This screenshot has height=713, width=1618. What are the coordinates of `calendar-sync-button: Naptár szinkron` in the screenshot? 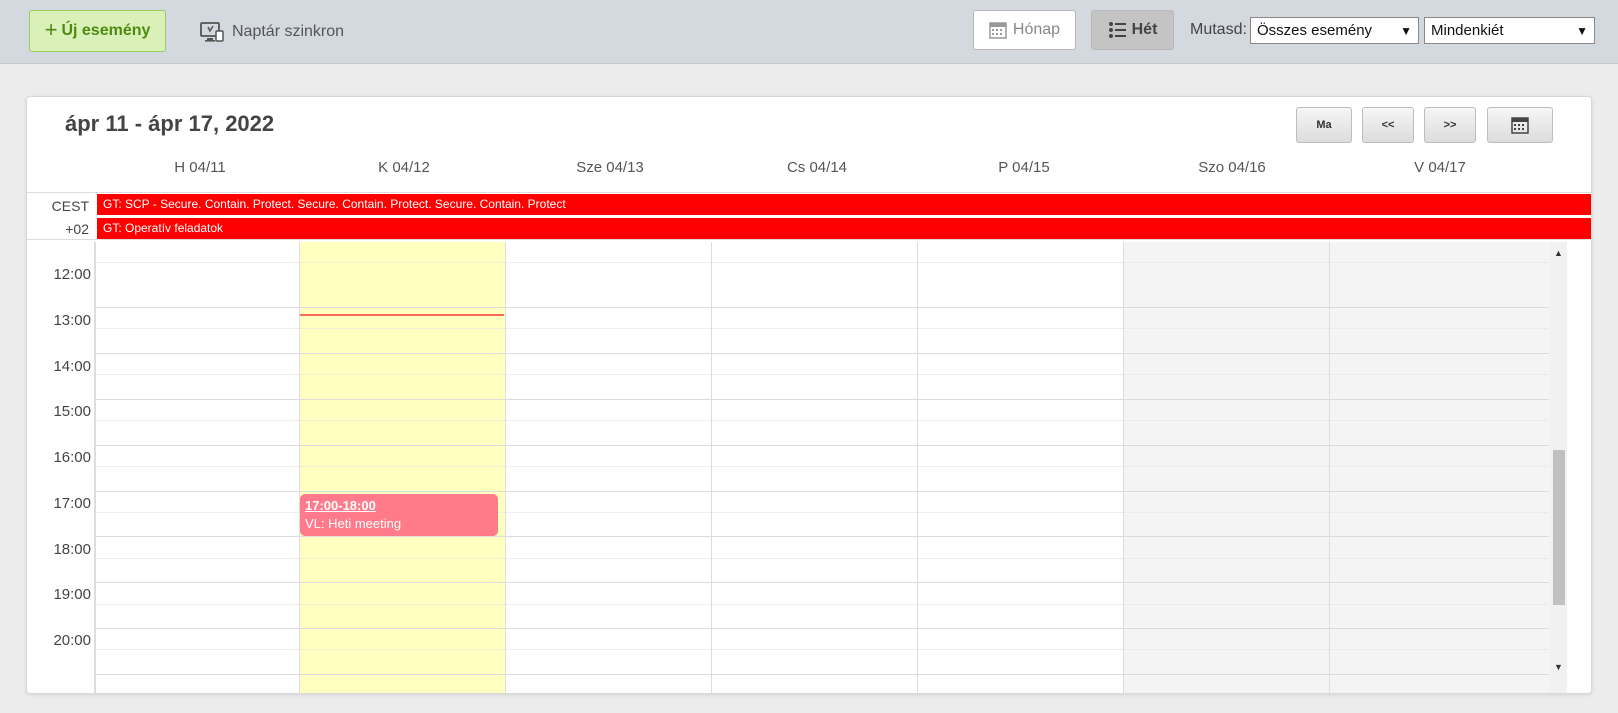 It's located at (272, 32).